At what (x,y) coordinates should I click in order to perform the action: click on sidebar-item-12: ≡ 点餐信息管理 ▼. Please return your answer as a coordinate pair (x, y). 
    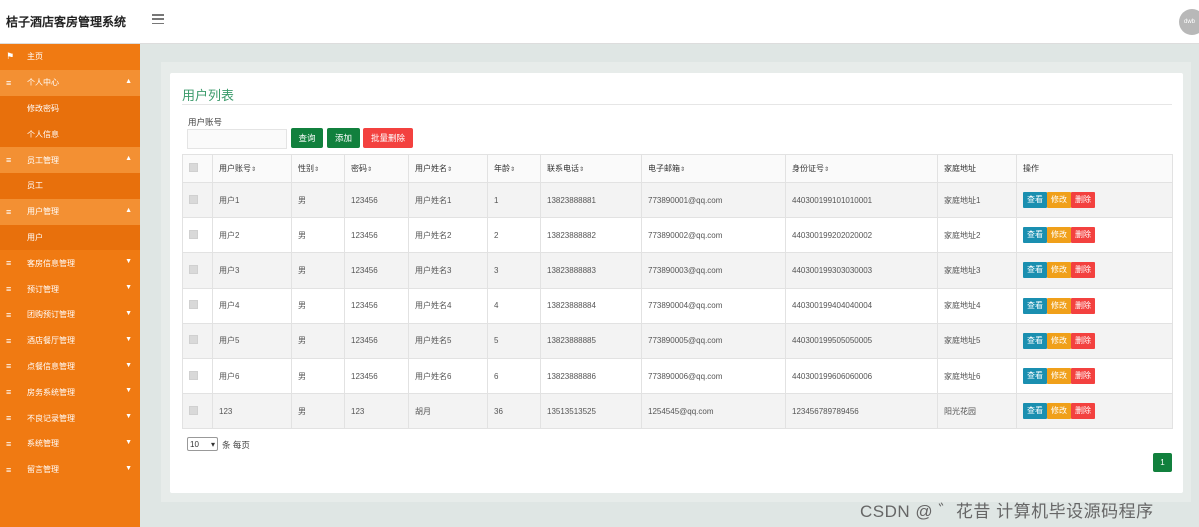
    Looking at the image, I should click on (70, 366).